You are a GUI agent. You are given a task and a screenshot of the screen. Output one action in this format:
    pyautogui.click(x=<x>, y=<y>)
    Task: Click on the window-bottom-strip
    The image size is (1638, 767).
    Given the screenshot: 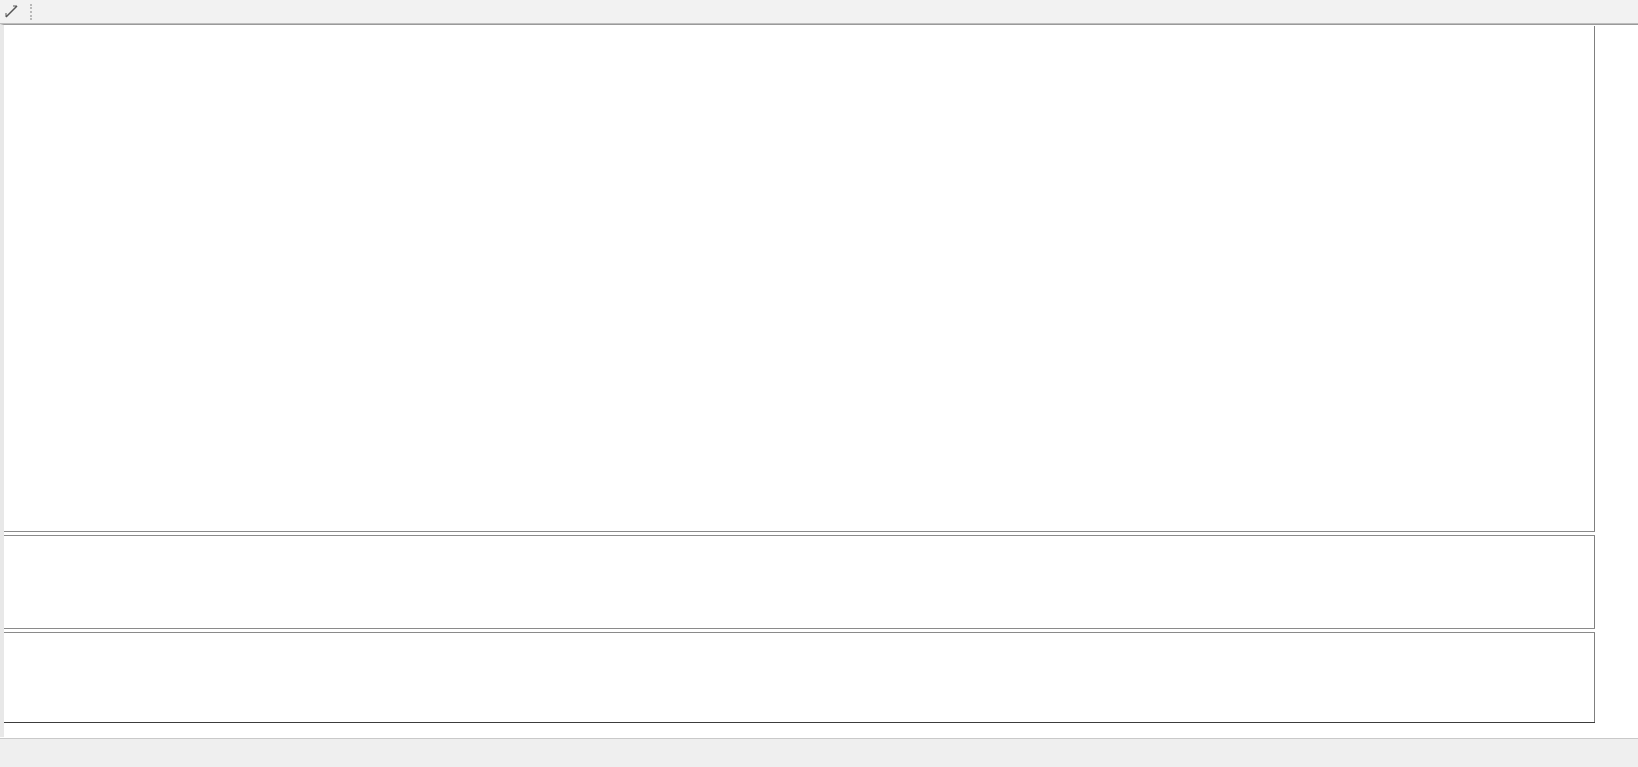 What is the action you would take?
    pyautogui.click(x=819, y=764)
    